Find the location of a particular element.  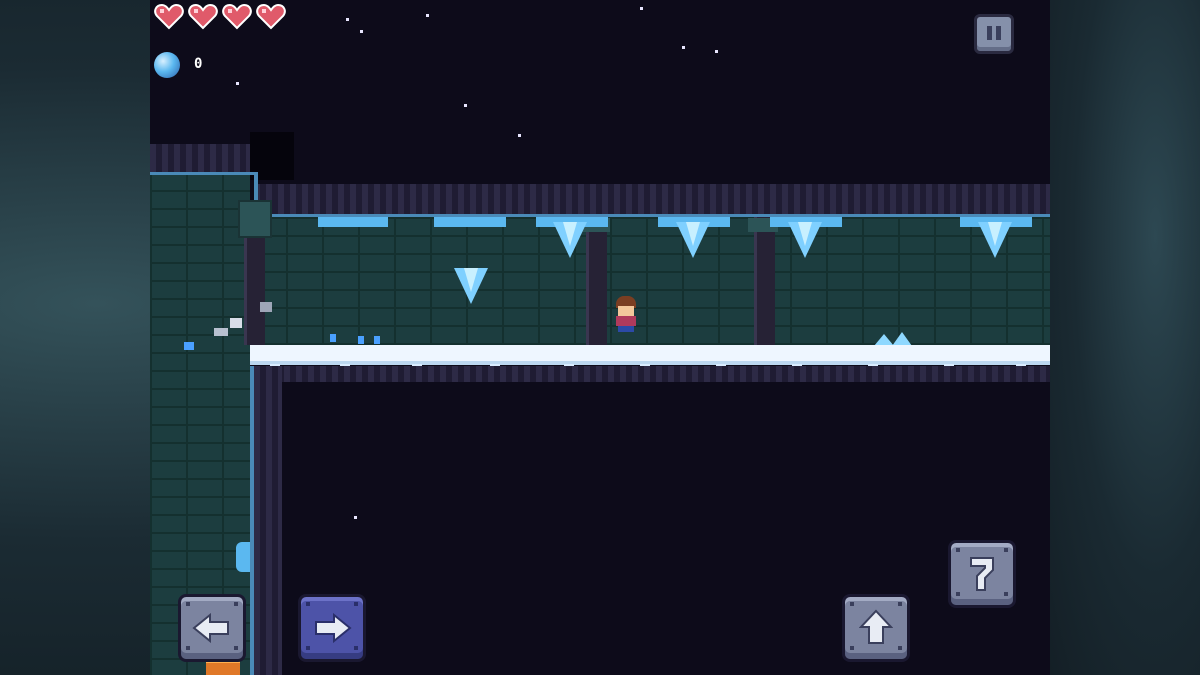

arrow-up-icon is located at coordinates (876, 626).